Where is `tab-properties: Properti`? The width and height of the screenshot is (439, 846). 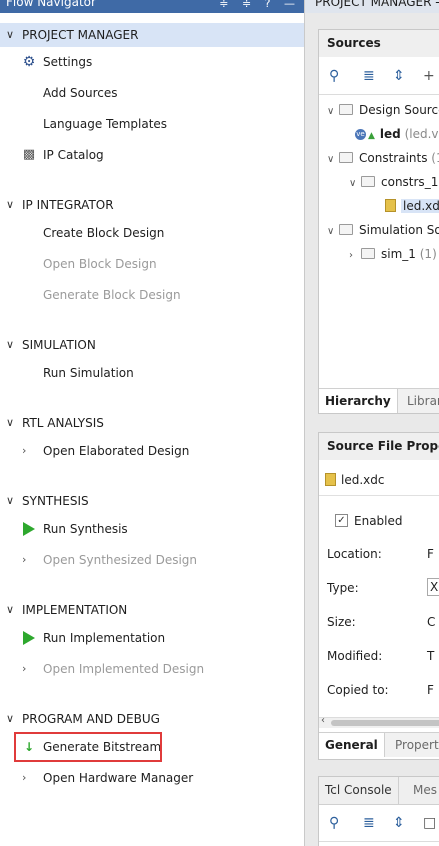
tab-properties: Properti is located at coordinates (414, 745).